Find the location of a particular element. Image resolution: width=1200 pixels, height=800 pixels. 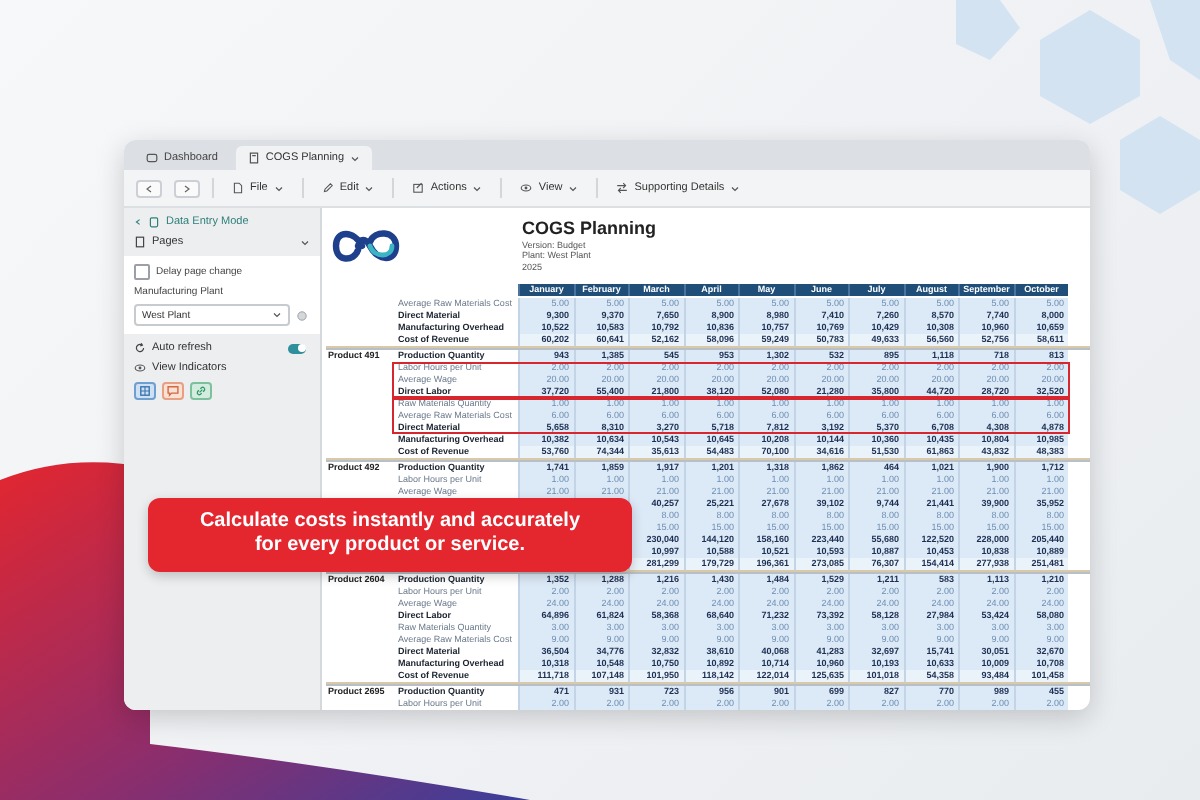

box-icon is located at coordinates (418, 188).